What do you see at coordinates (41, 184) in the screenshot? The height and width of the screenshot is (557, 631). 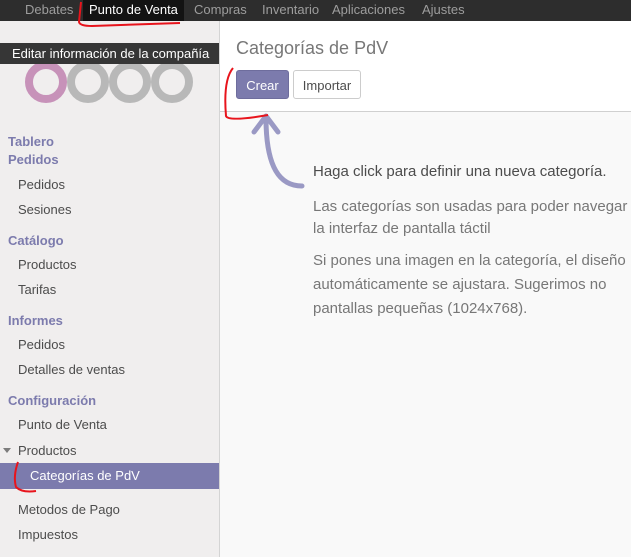 I see `sidebar-item-pedidos: Pedidos` at bounding box center [41, 184].